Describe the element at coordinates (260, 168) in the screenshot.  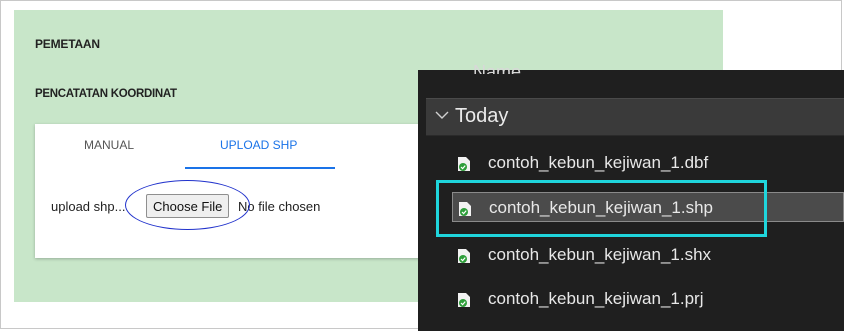
I see `active-tab-indicator` at that location.